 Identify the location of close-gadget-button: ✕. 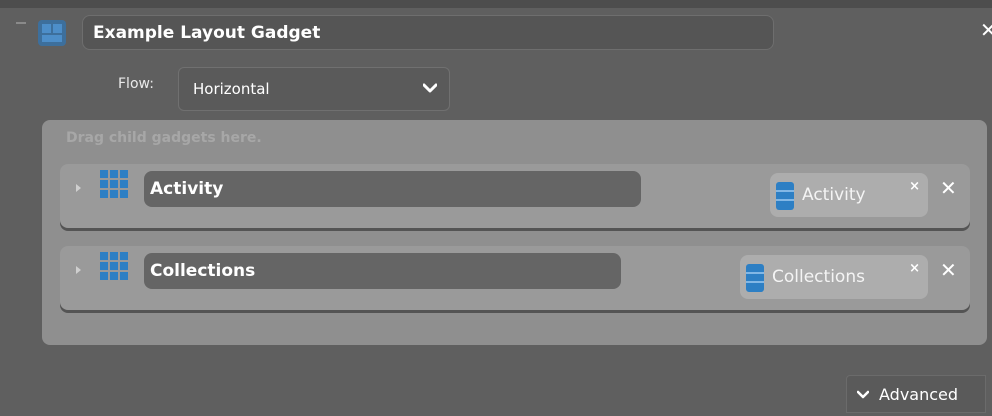
(986, 30).